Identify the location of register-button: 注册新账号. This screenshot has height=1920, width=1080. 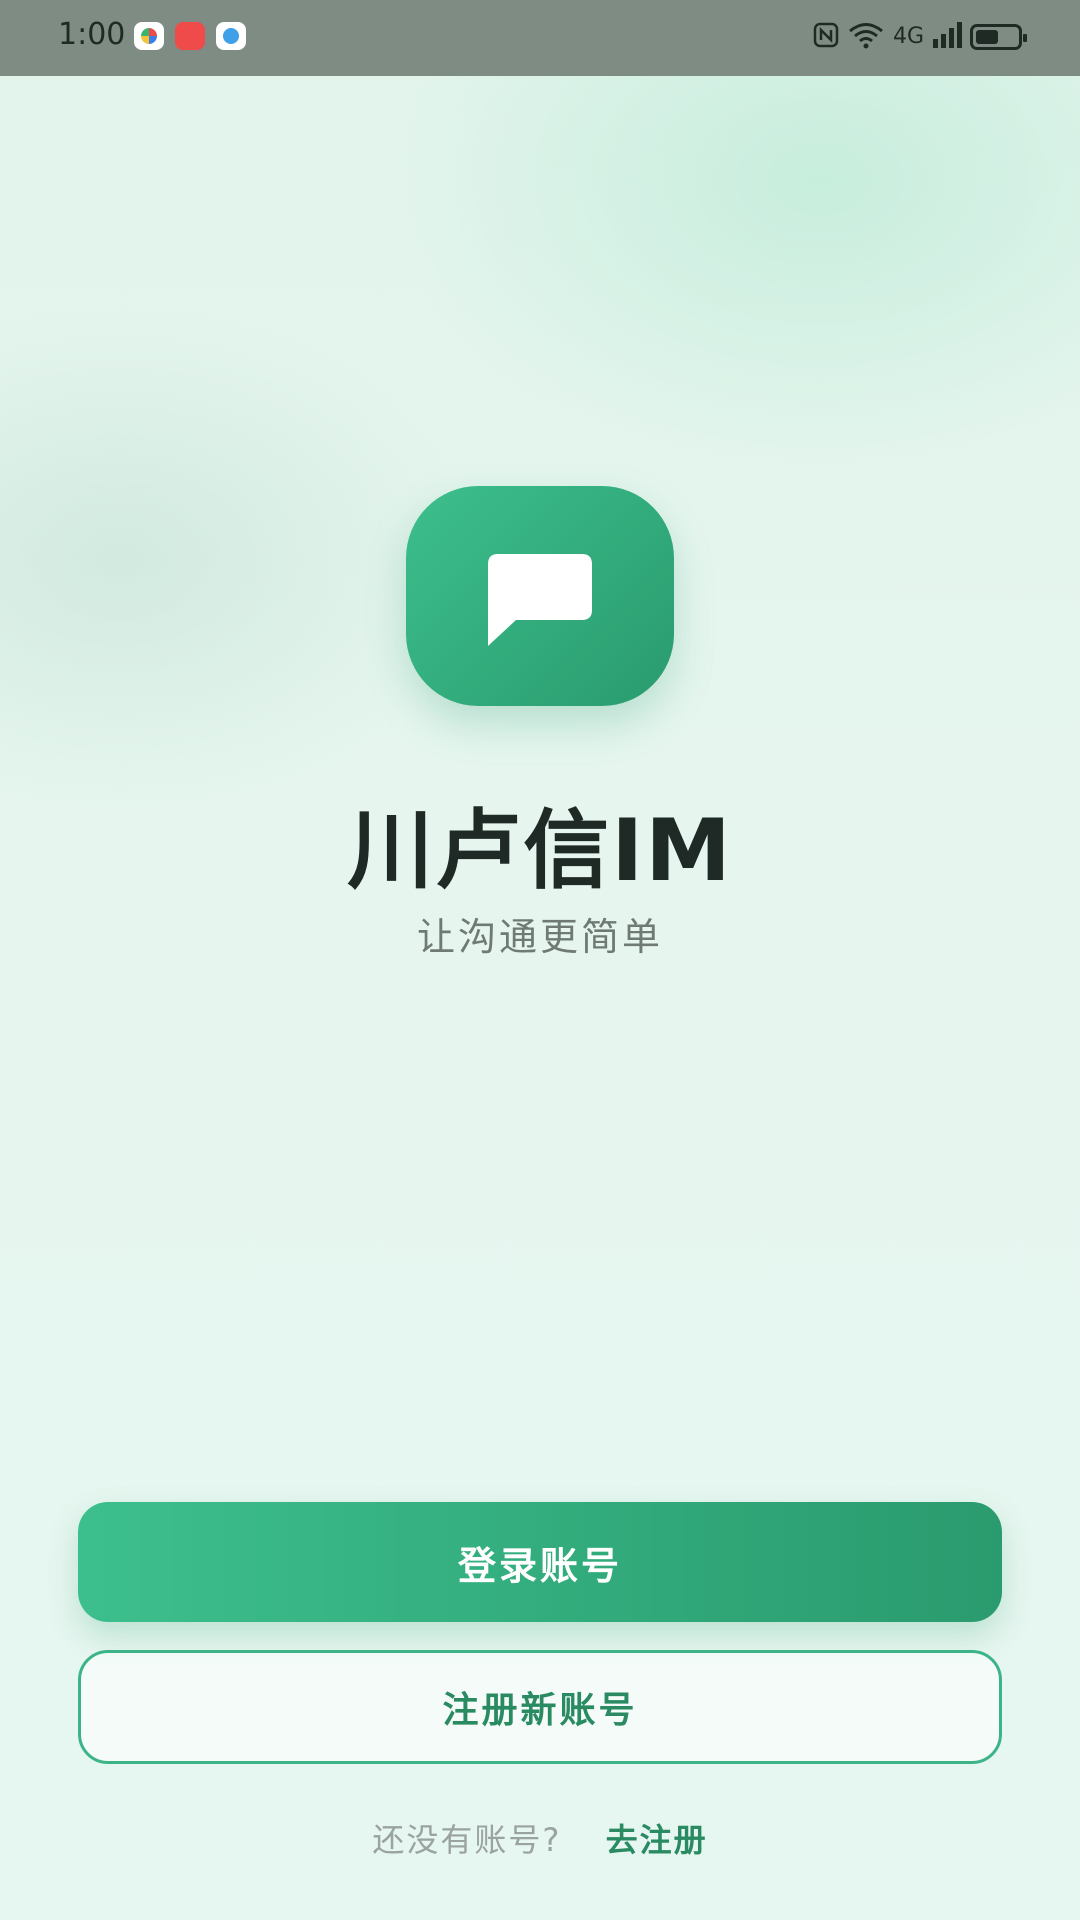
(540, 1707).